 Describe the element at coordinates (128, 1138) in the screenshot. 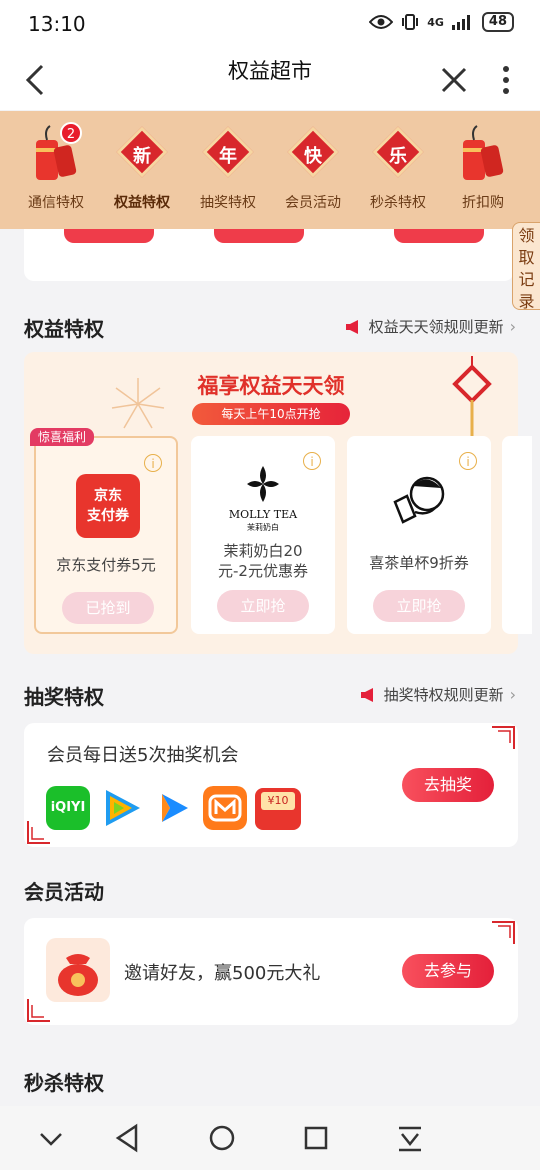

I see `nav-back-icon` at that location.